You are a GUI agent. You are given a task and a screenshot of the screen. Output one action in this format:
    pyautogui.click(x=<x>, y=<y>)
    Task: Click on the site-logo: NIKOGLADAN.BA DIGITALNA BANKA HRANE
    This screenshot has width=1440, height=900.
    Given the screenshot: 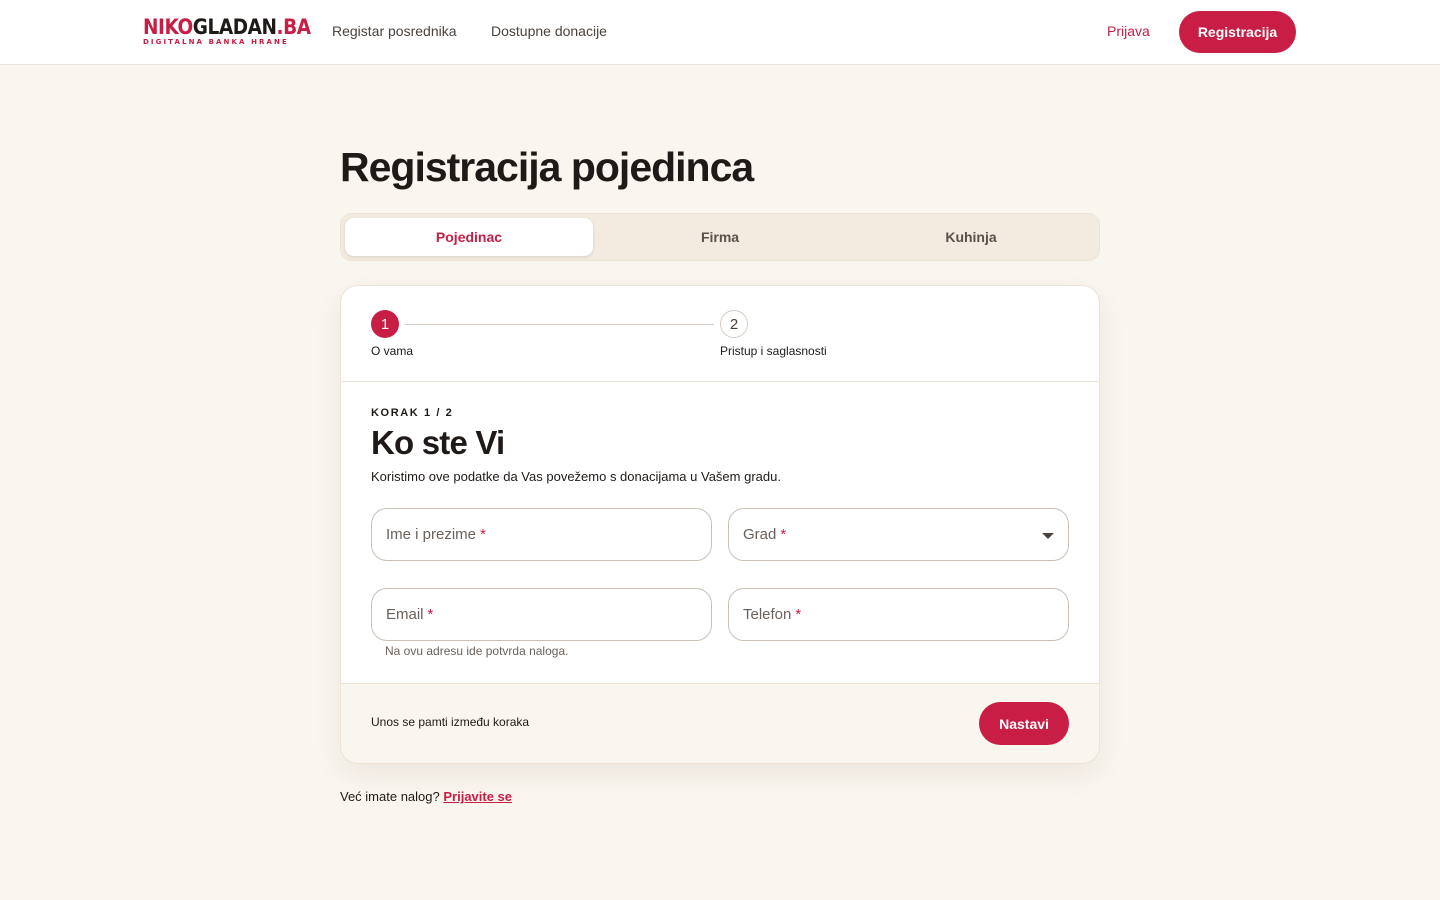 What is the action you would take?
    pyautogui.click(x=227, y=32)
    